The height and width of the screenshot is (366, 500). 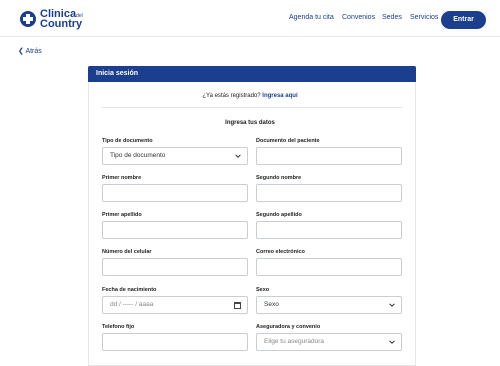 I want to click on divider, so click(x=252, y=107).